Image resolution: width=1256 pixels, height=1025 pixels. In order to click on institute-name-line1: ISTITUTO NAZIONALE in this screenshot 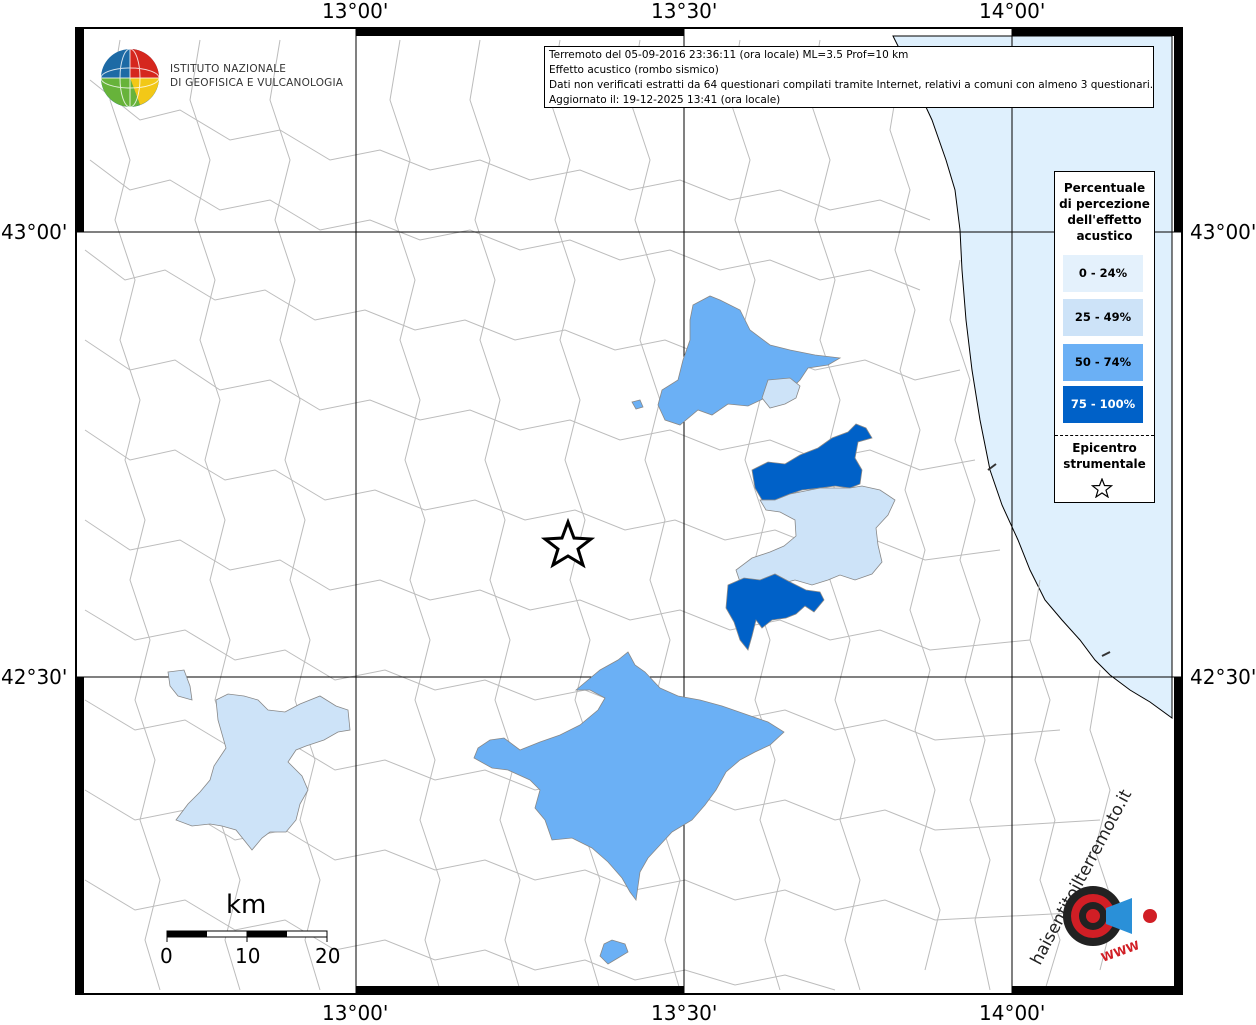, I will do `click(228, 69)`.